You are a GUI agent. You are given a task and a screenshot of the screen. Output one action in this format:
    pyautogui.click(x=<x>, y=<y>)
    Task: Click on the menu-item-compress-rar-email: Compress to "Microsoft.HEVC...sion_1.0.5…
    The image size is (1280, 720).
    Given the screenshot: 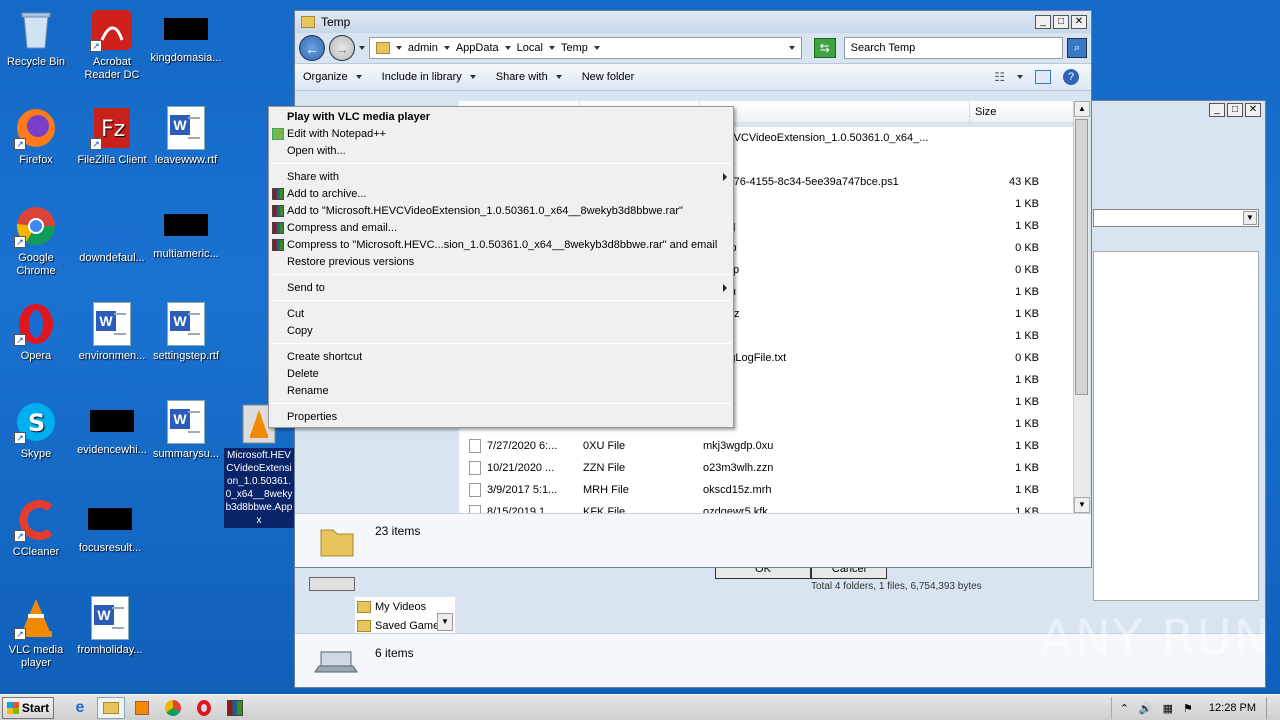 What is the action you would take?
    pyautogui.click(x=494, y=245)
    